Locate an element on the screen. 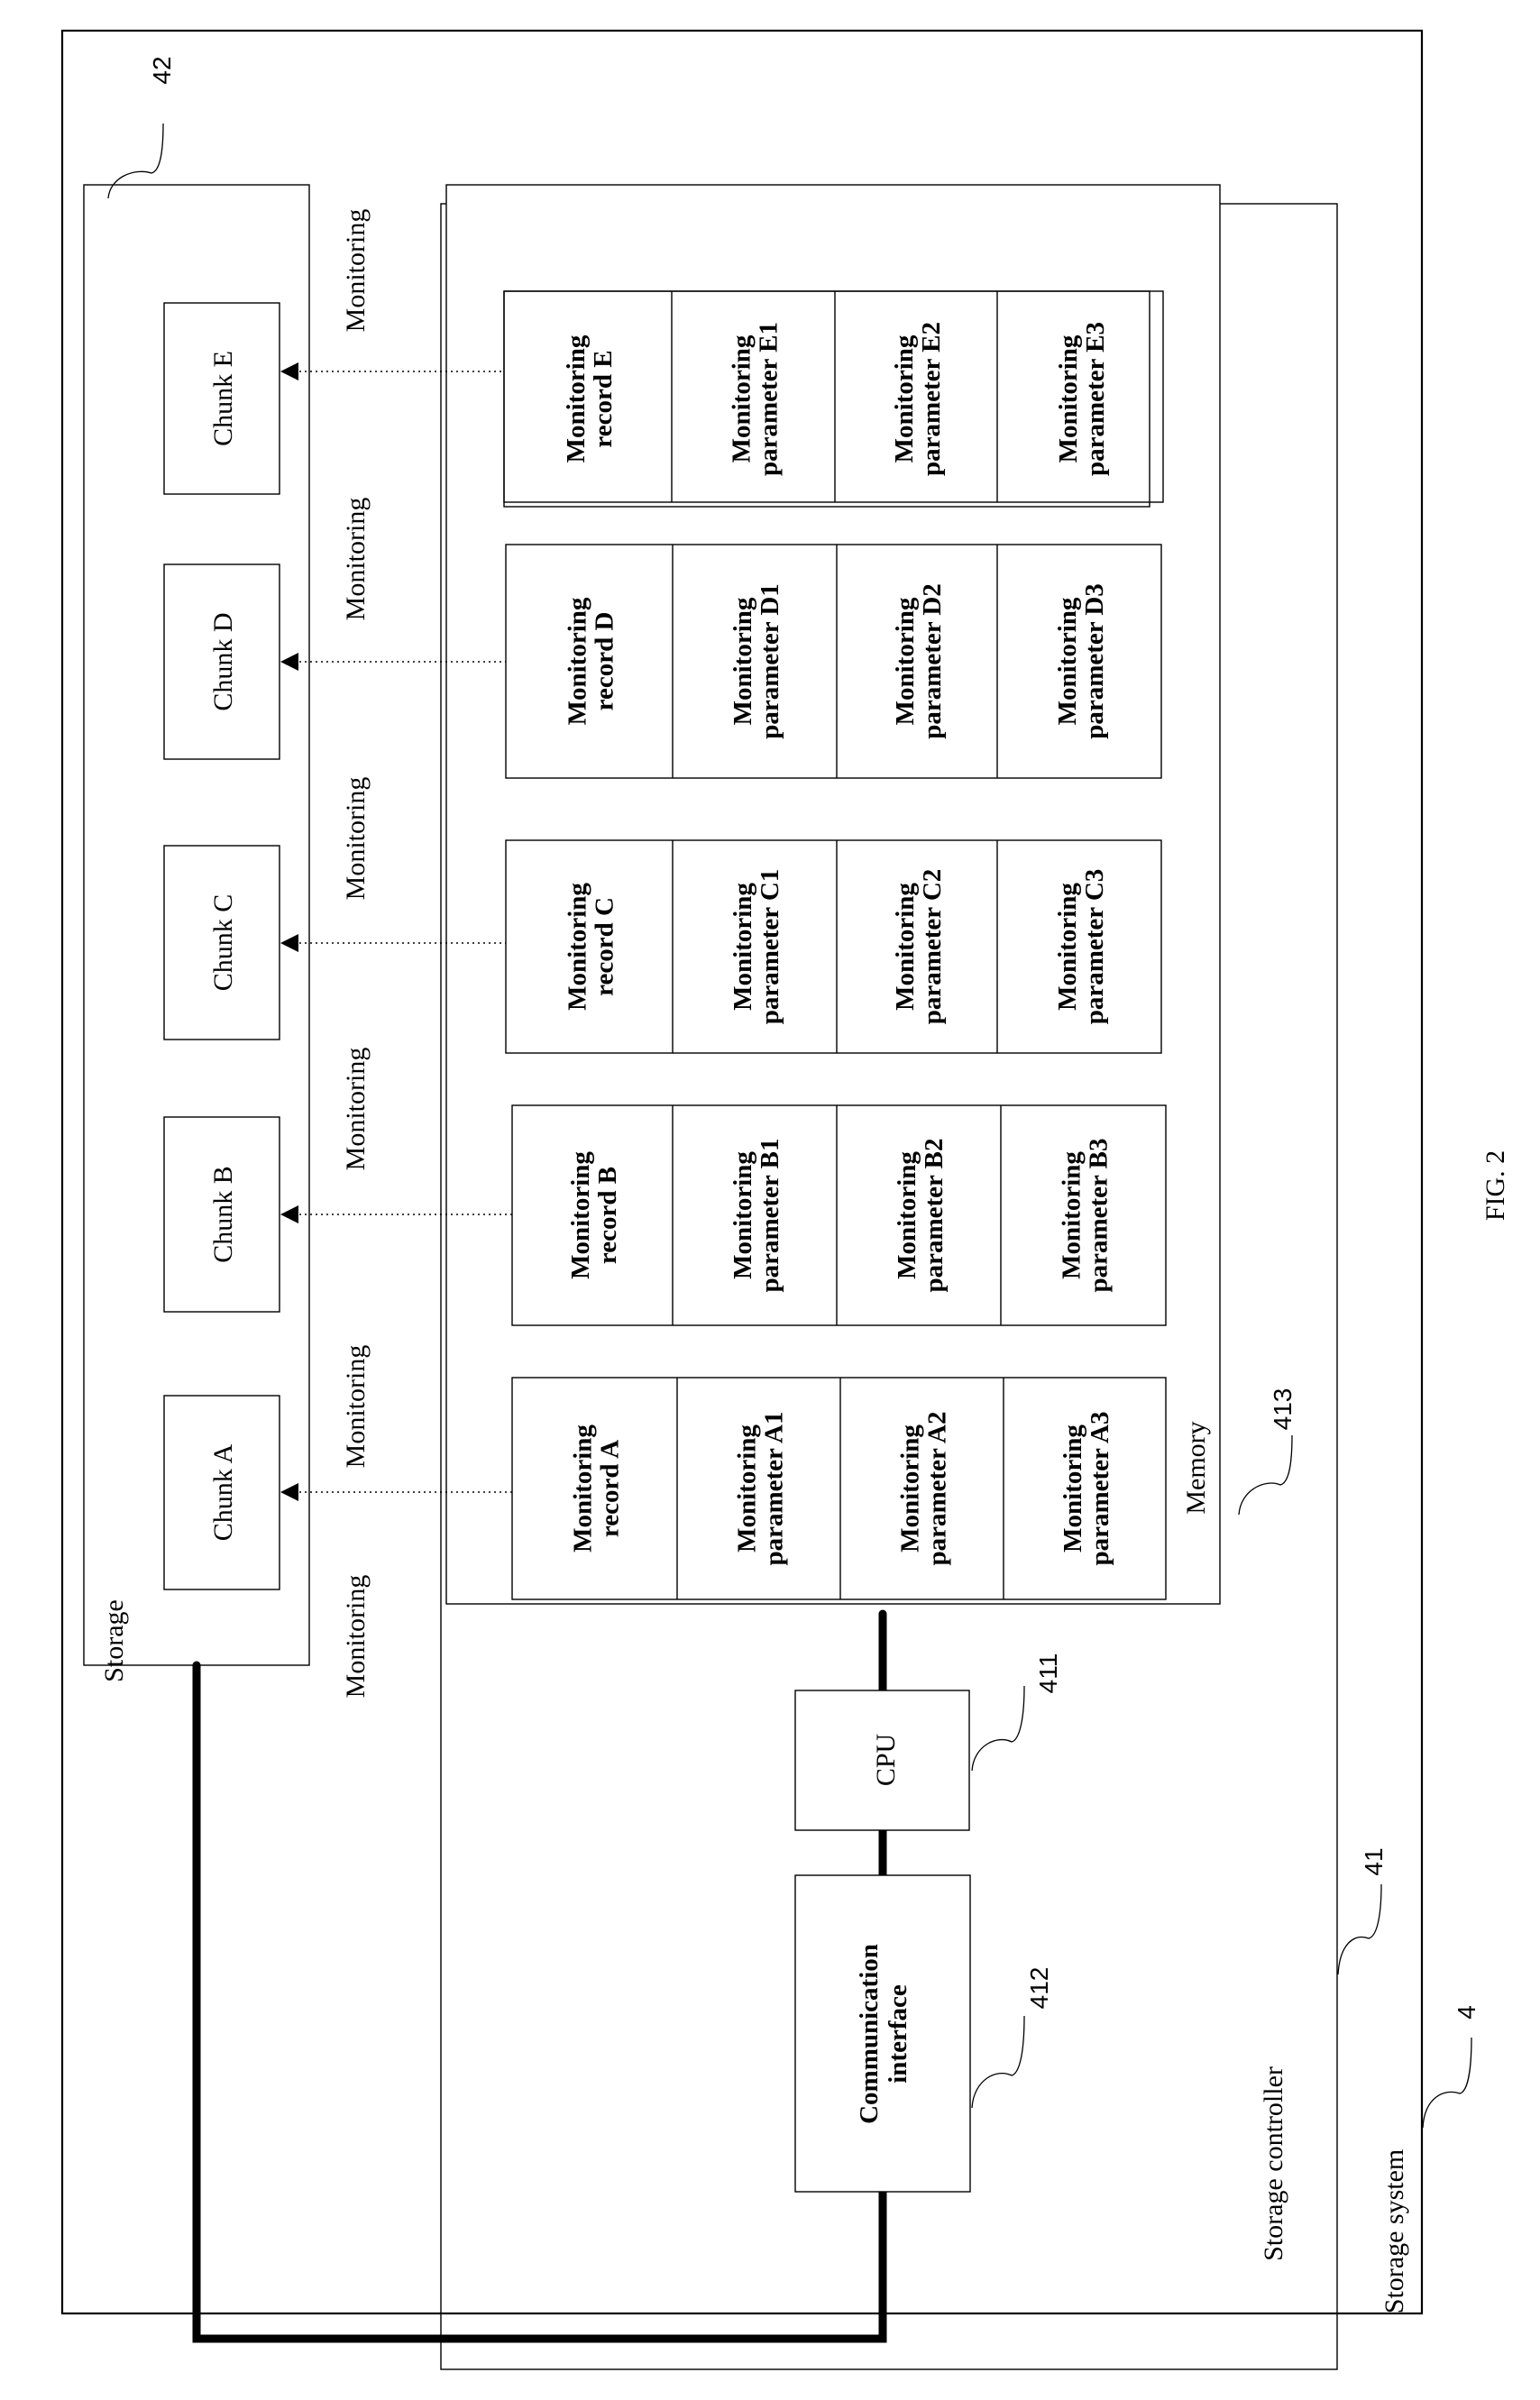  chunk-b: Chunk B is located at coordinates (222, 1215).